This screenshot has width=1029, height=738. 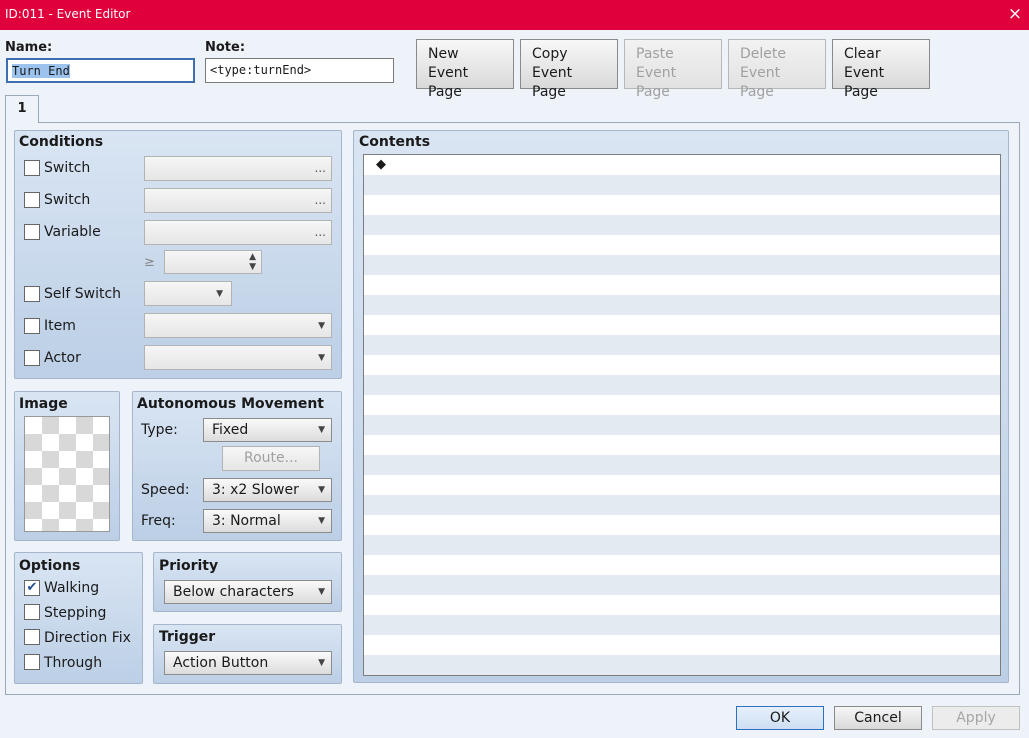 I want to click on self-switch-label: Self Switch, so click(x=83, y=294).